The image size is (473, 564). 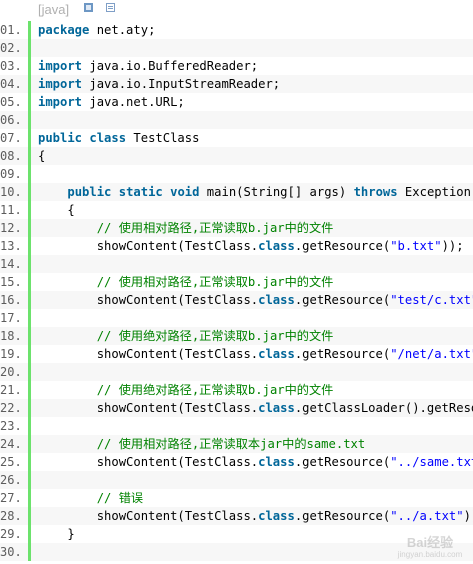 What do you see at coordinates (60, 66) in the screenshot?
I see `keyword-token: import` at bounding box center [60, 66].